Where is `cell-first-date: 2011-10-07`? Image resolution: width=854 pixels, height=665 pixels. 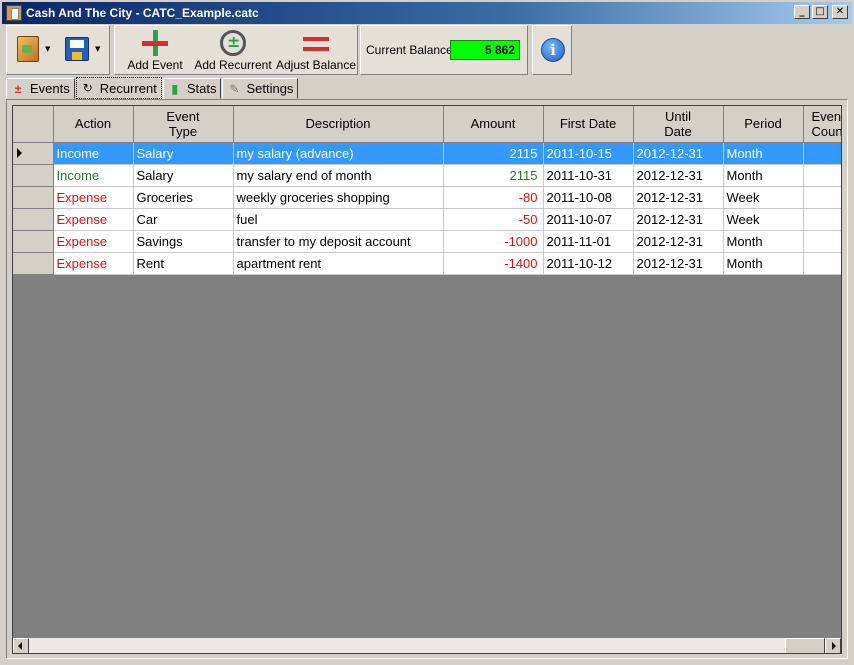
cell-first-date: 2011-10-07 is located at coordinates (588, 219).